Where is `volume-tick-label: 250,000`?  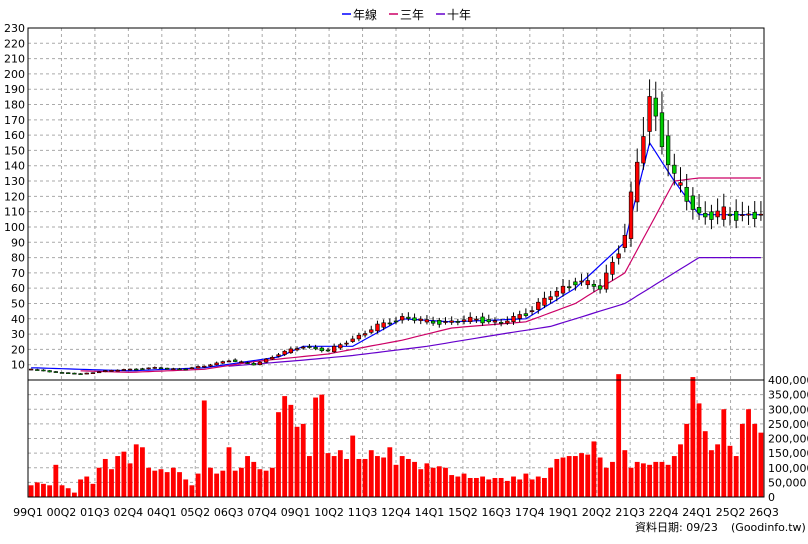
volume-tick-label: 250,000 is located at coordinates (788, 424).